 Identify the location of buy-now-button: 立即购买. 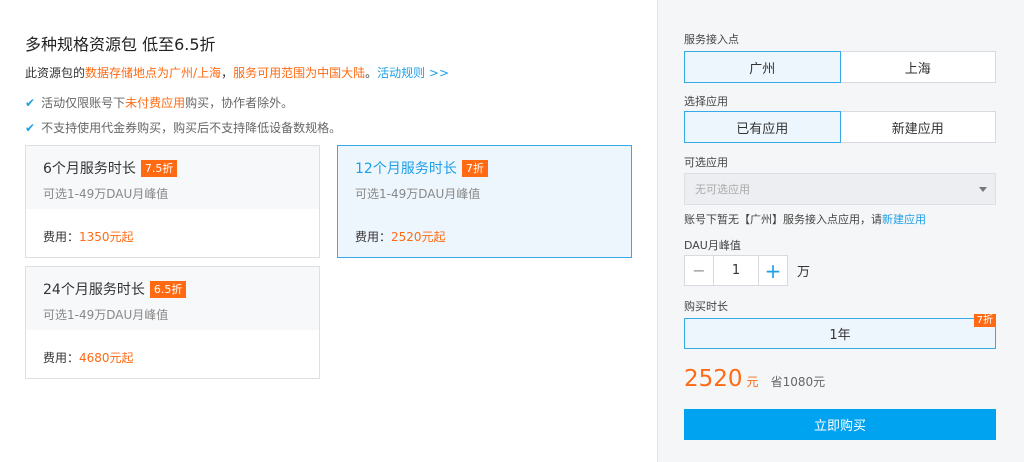
(840, 424).